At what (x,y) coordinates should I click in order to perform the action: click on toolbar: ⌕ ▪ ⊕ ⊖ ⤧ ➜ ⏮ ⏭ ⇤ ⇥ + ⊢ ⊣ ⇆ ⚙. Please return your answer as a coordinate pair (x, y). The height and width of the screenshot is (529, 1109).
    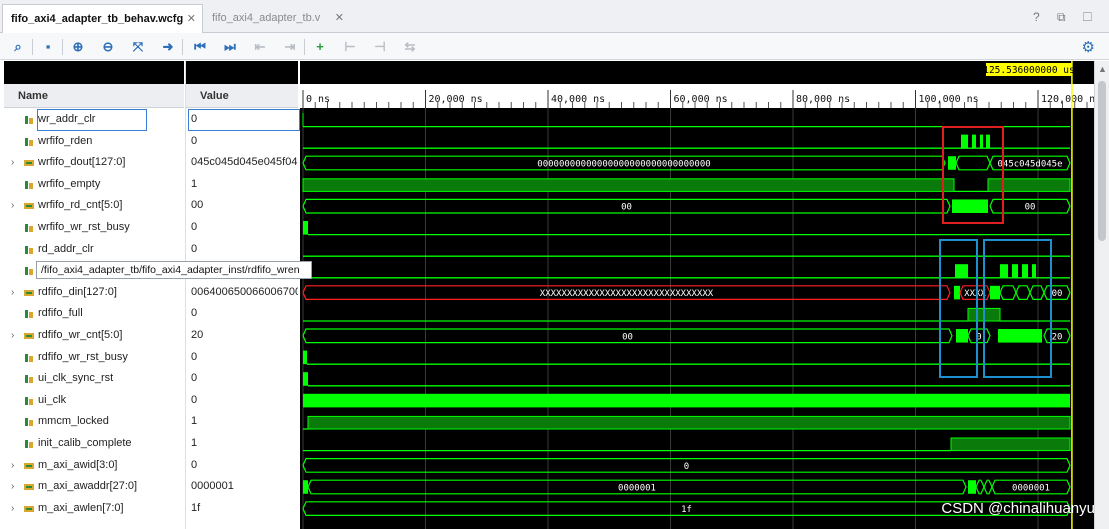
    Looking at the image, I should click on (554, 46).